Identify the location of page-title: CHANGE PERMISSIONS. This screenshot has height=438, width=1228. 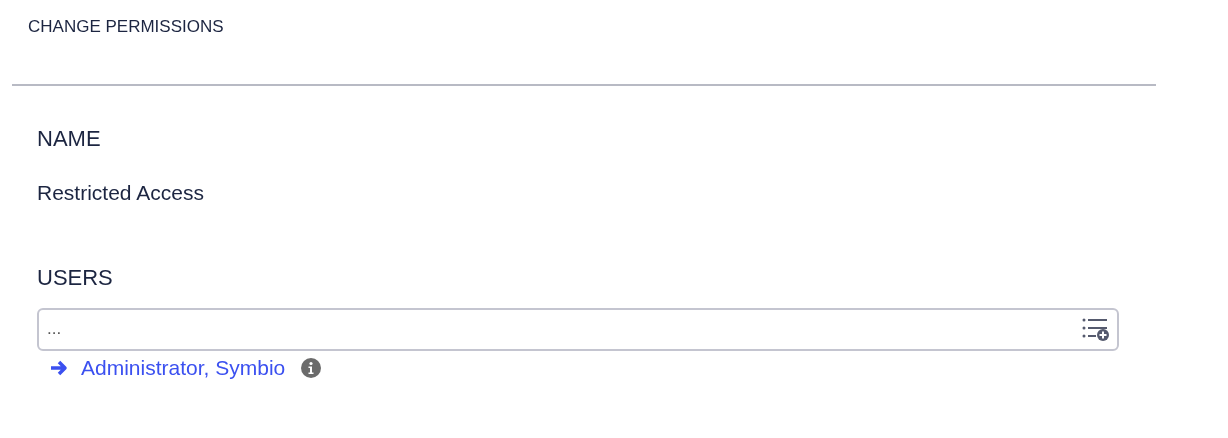
(126, 27).